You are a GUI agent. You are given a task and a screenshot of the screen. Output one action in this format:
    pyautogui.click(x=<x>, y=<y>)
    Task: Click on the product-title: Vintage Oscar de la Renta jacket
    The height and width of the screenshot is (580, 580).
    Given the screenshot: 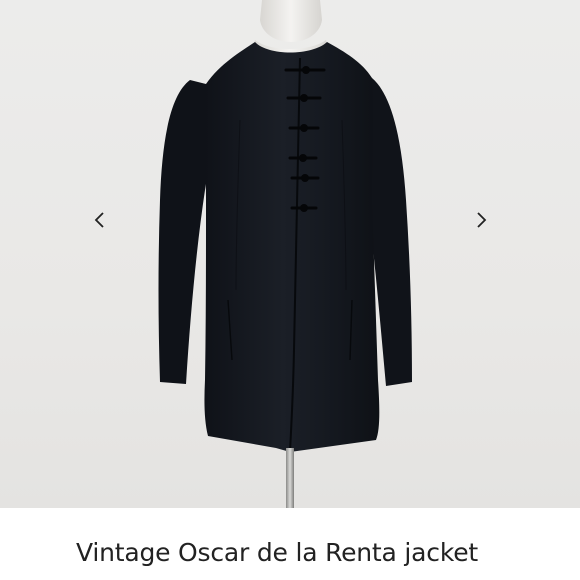 What is the action you would take?
    pyautogui.click(x=277, y=552)
    